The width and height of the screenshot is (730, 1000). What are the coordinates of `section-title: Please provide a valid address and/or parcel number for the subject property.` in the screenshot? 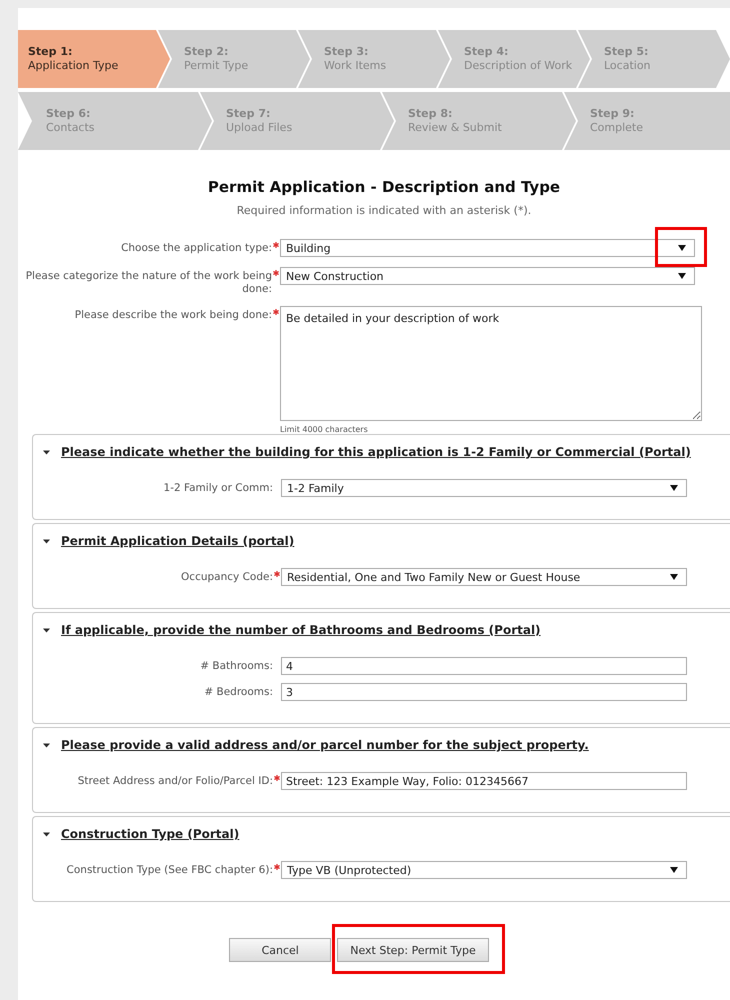 It's located at (325, 745).